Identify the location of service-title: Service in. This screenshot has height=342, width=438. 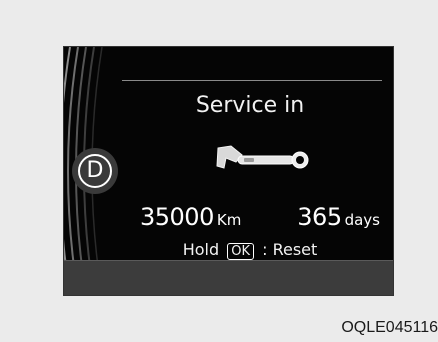
(250, 105).